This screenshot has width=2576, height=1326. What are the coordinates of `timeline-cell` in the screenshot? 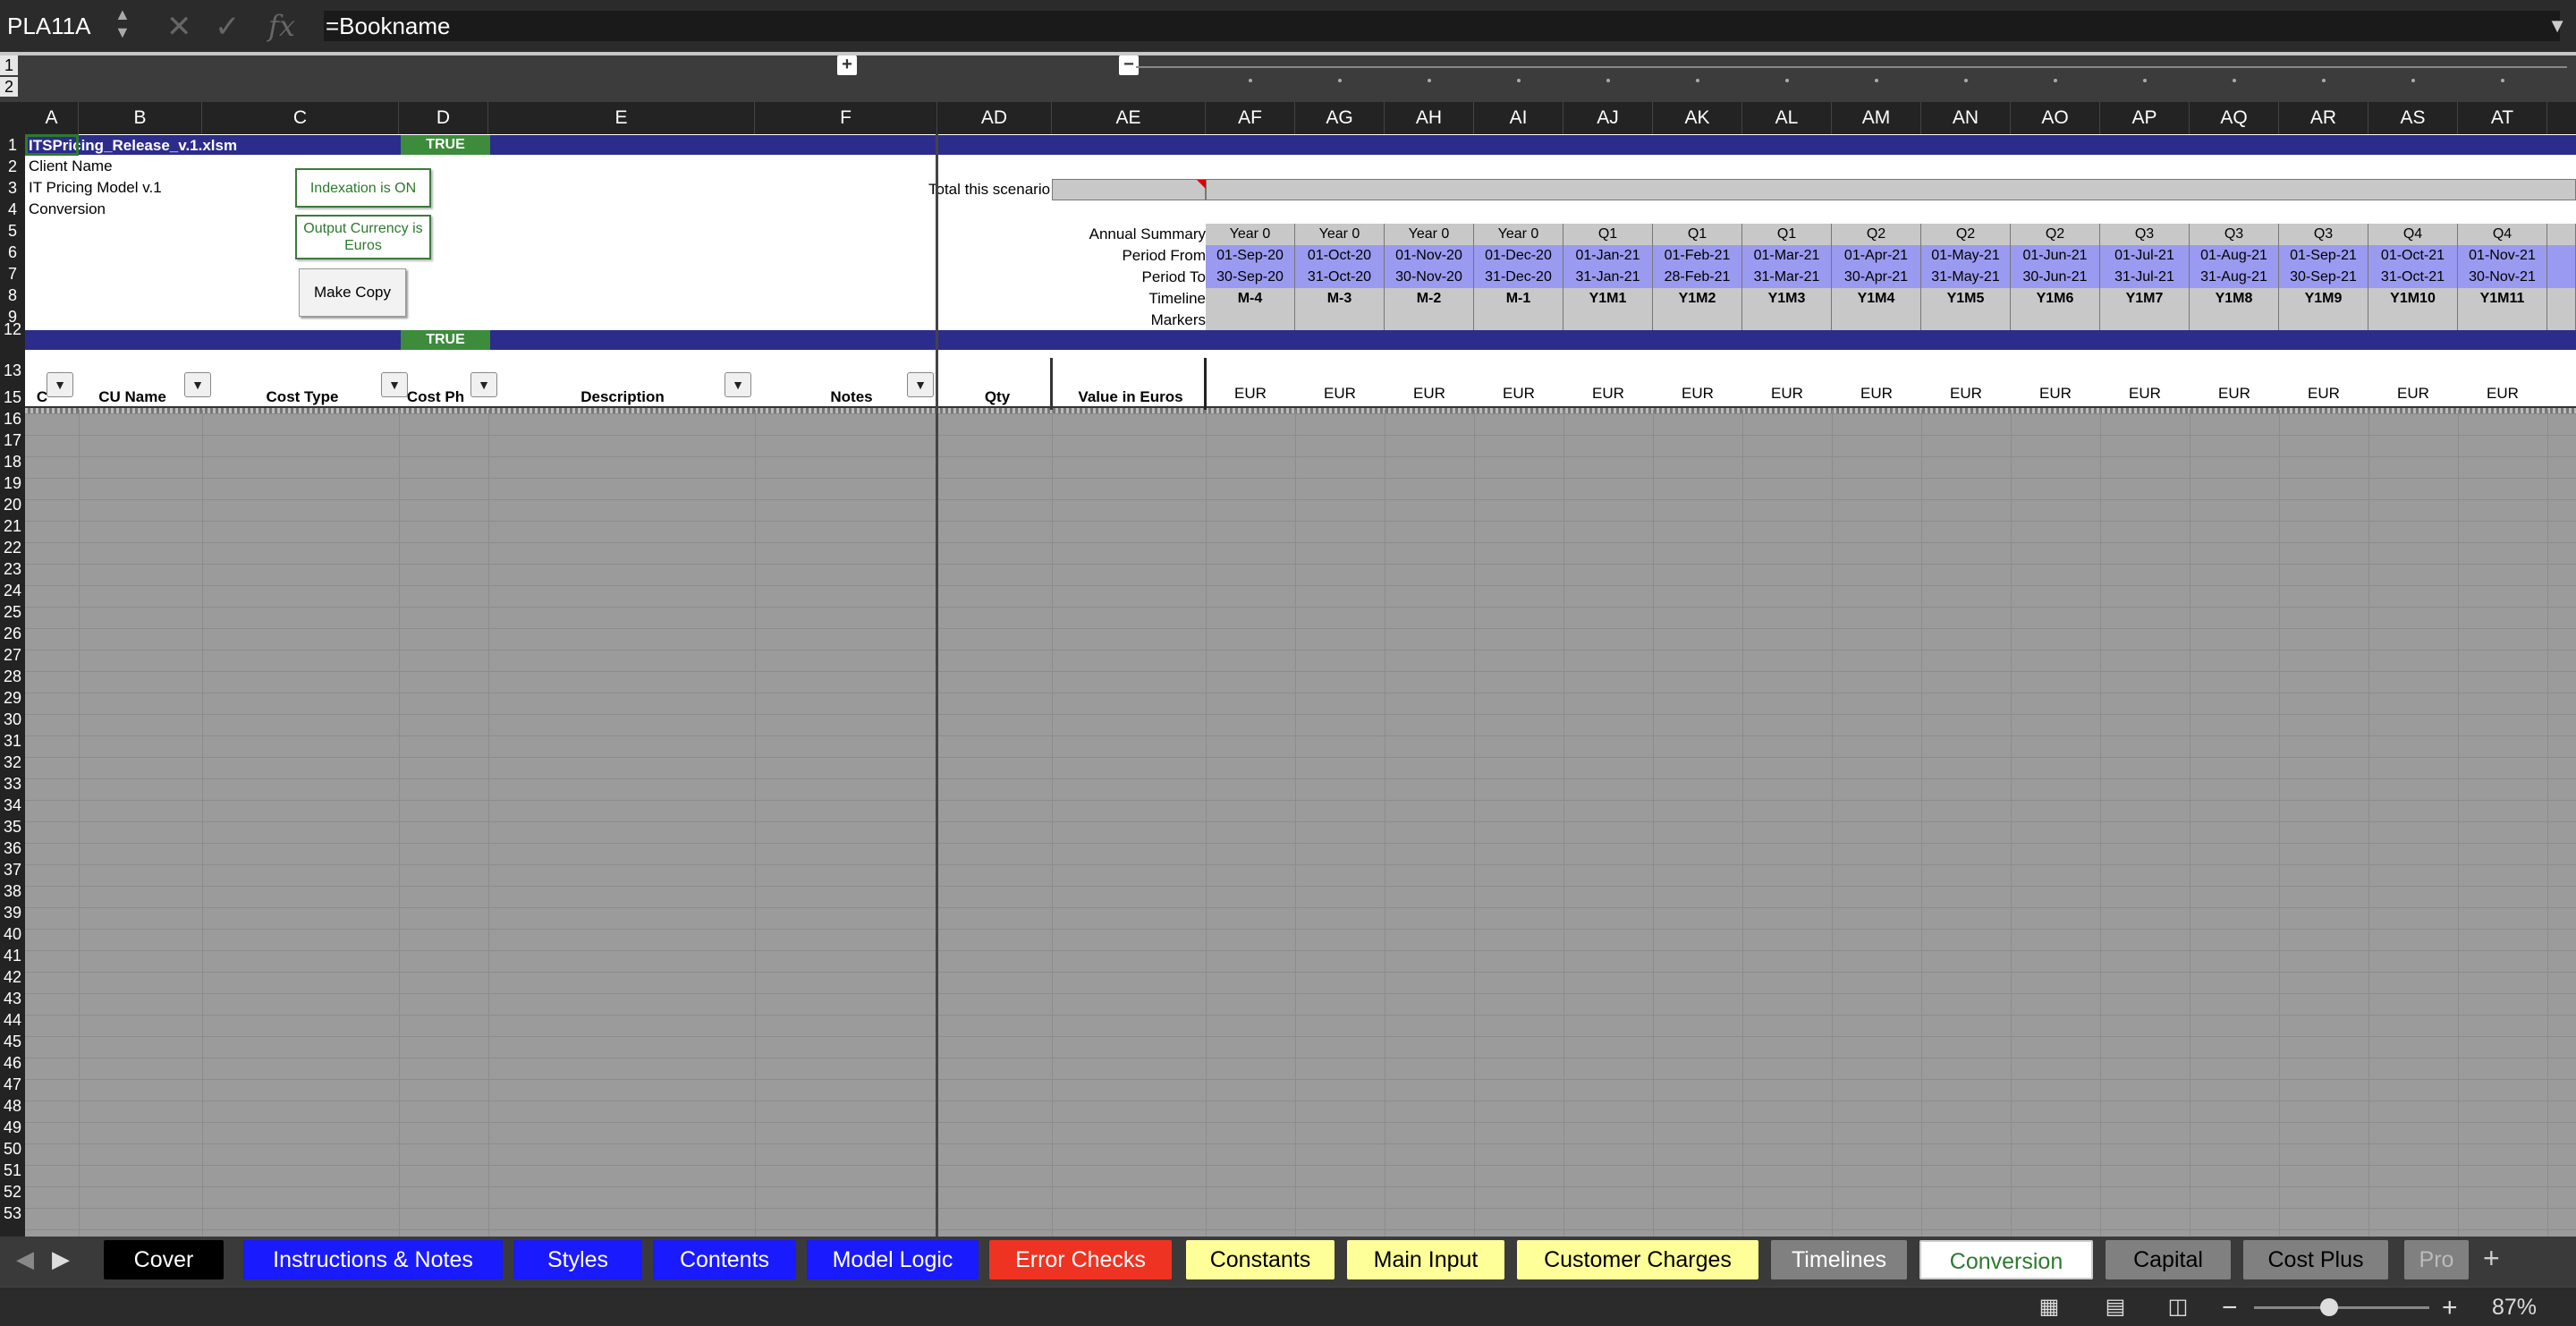 It's located at (2561, 299).